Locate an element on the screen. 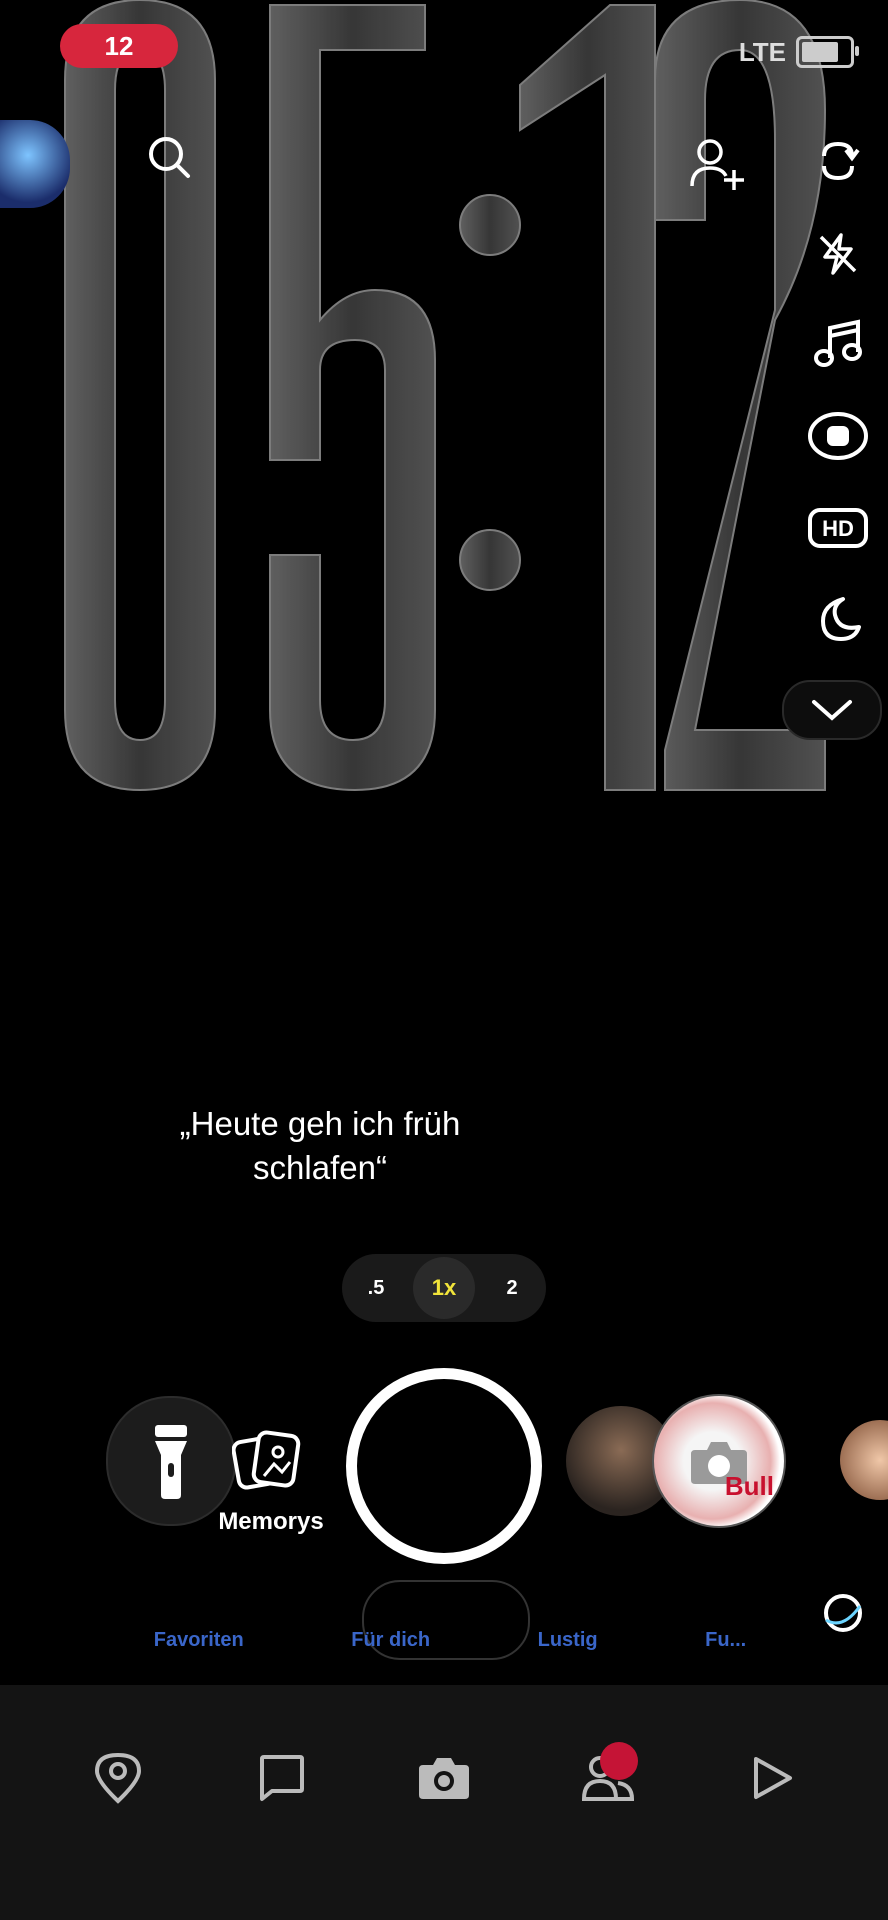 The height and width of the screenshot is (1920, 888). shutter-button is located at coordinates (444, 1466).